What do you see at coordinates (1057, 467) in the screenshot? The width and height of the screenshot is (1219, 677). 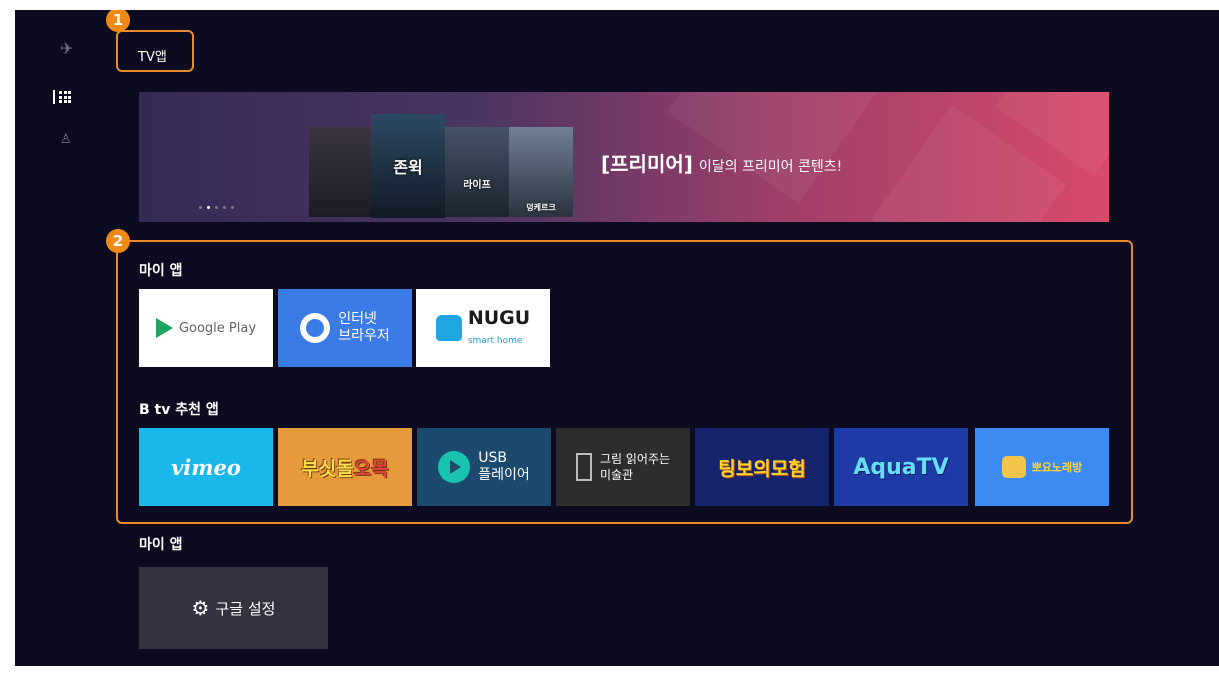 I see `app-label: 뽀요노래방` at bounding box center [1057, 467].